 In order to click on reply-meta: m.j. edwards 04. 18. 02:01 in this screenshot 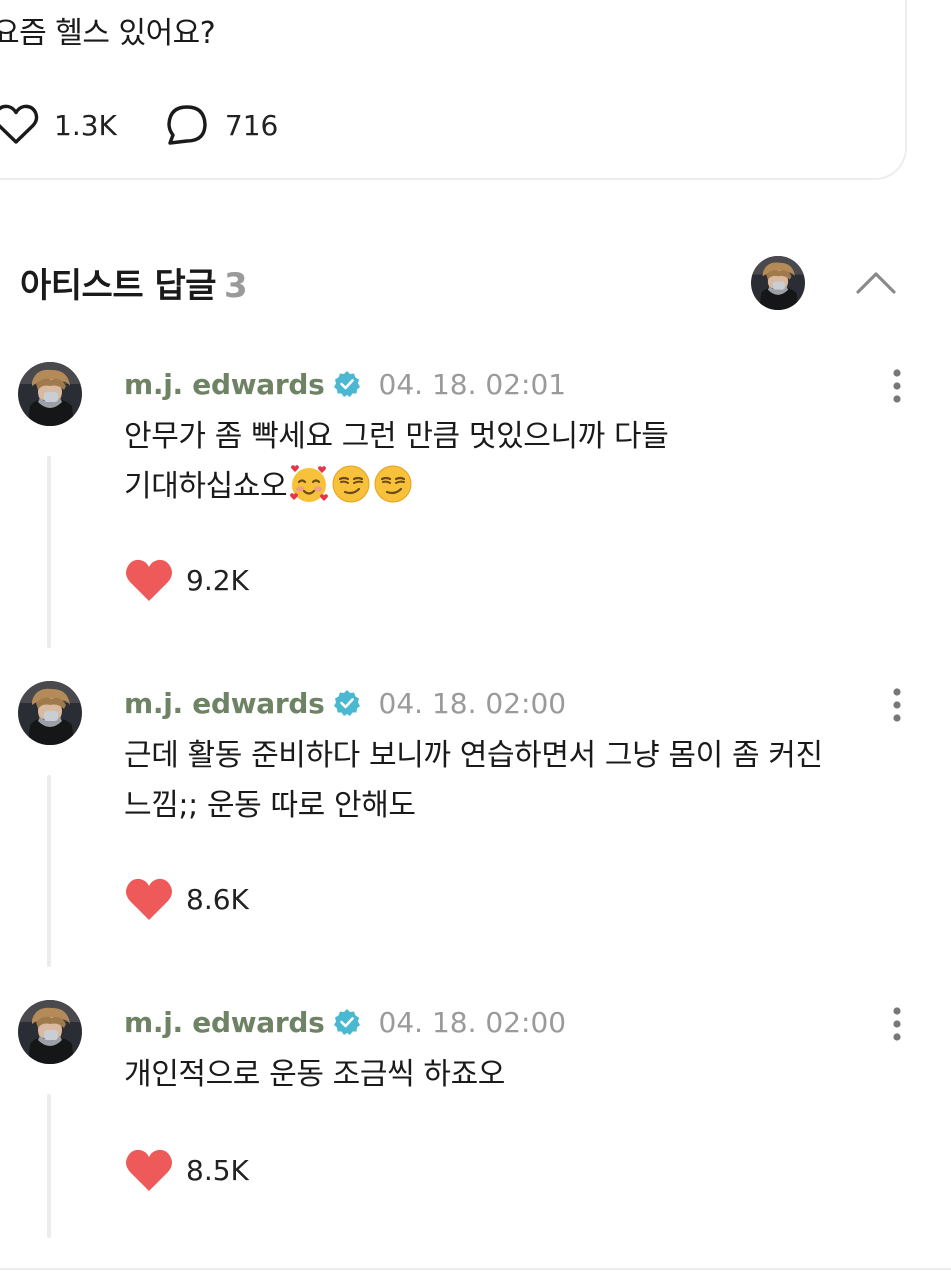, I will do `click(345, 384)`.